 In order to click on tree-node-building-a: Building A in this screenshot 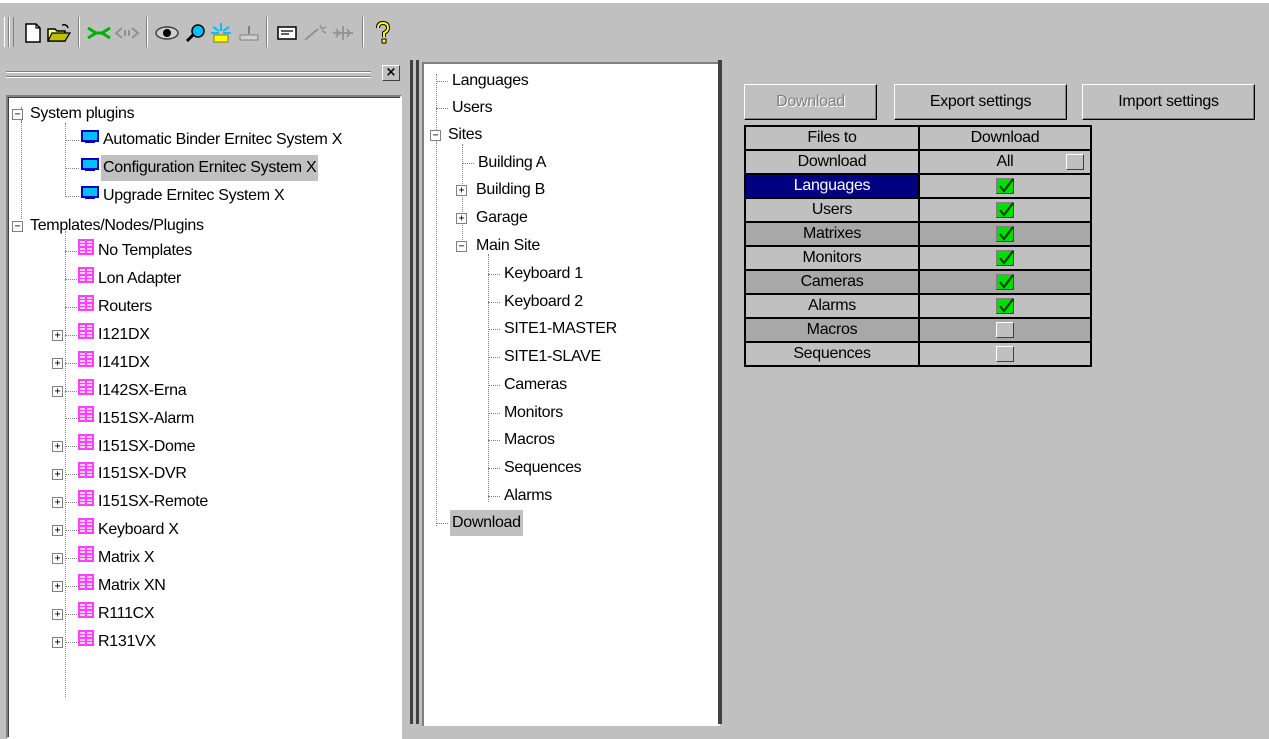, I will do `click(505, 163)`.